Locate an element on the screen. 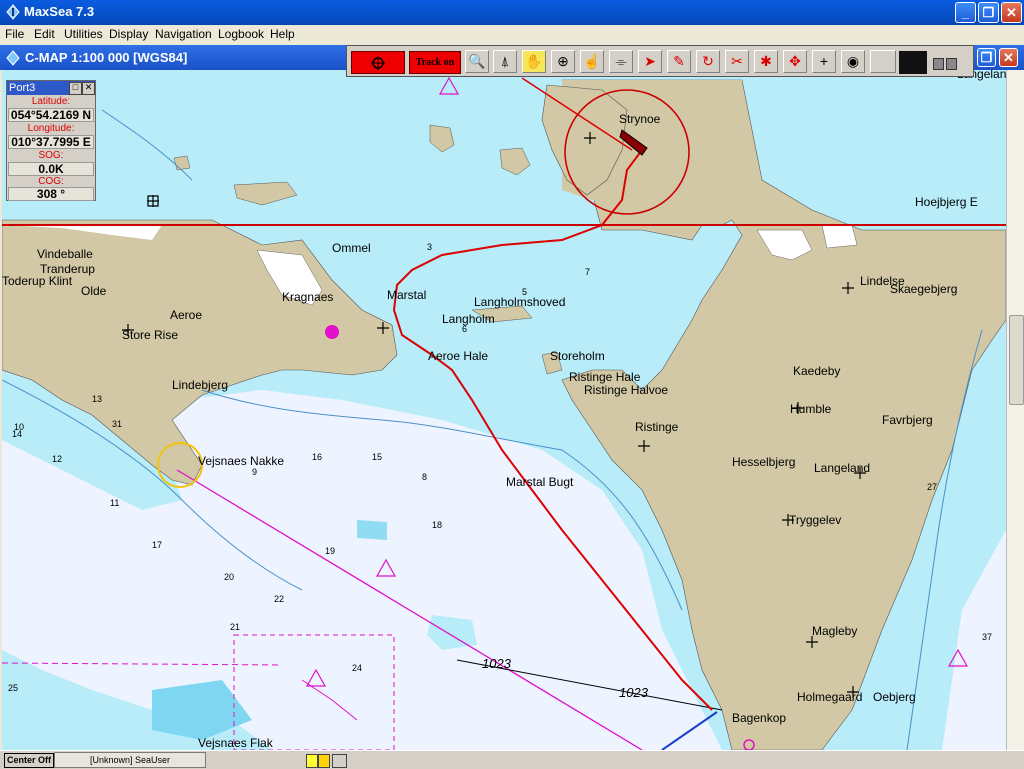  depth-sounding: 8 is located at coordinates (424, 477).